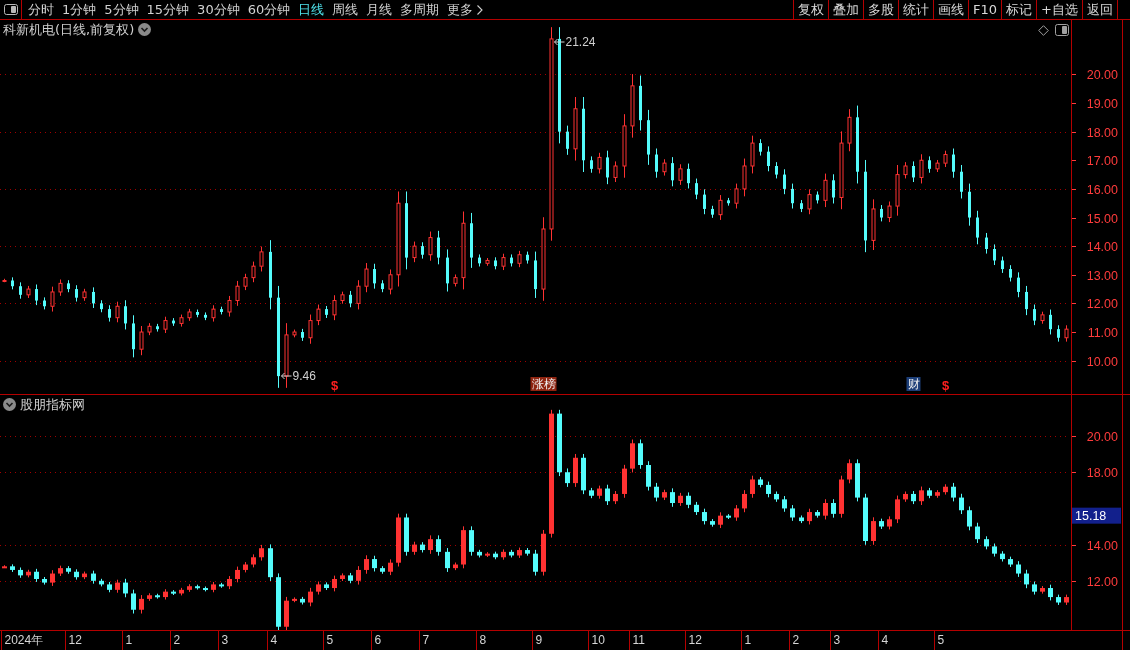 This screenshot has height=650, width=1130. What do you see at coordinates (379, 9) in the screenshot?
I see `period-tab: 月线` at bounding box center [379, 9].